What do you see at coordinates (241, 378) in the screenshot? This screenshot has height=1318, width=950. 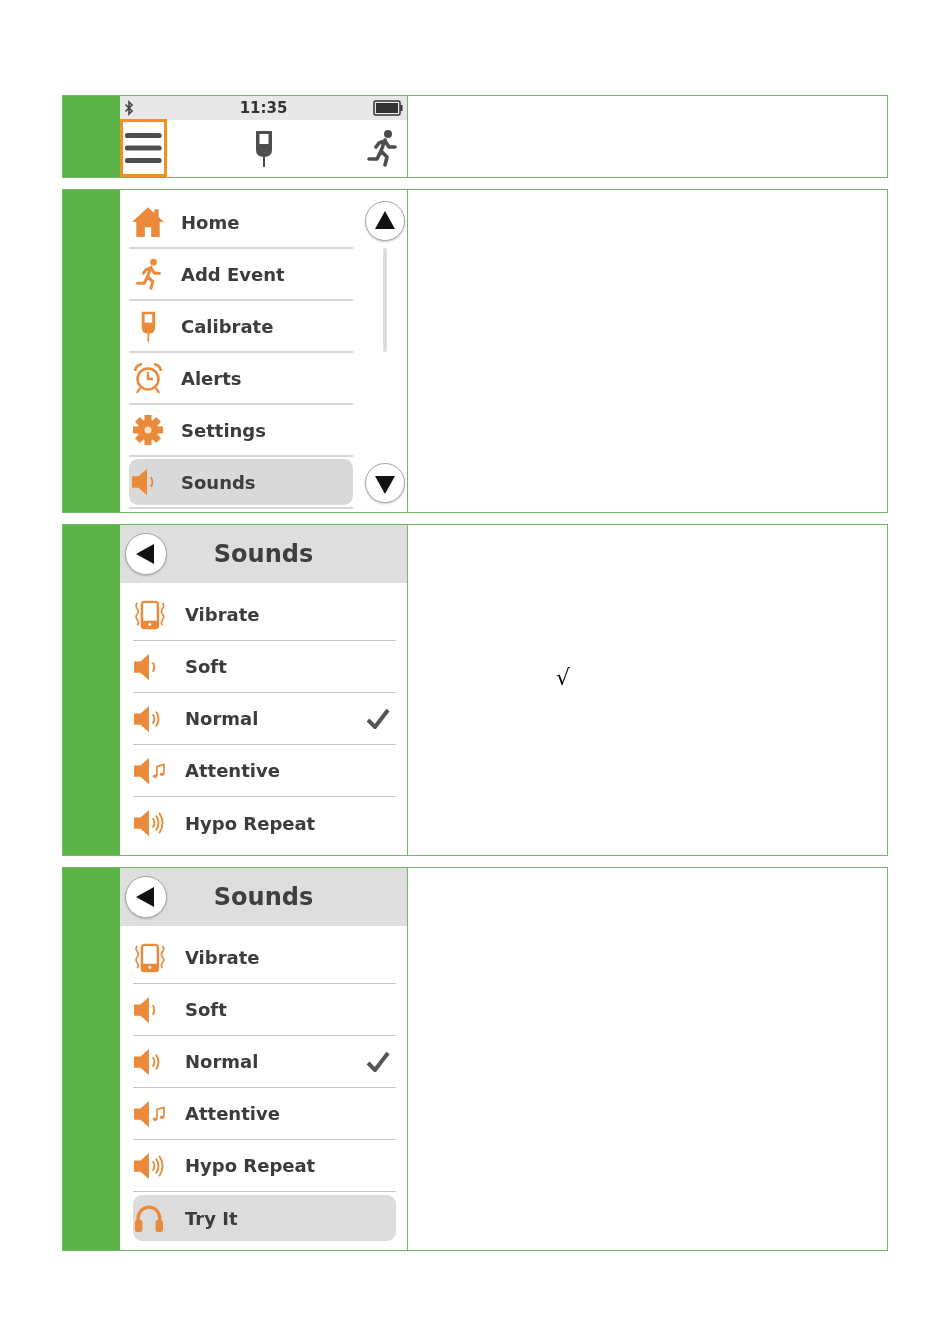 I see `menu-item: Alerts` at bounding box center [241, 378].